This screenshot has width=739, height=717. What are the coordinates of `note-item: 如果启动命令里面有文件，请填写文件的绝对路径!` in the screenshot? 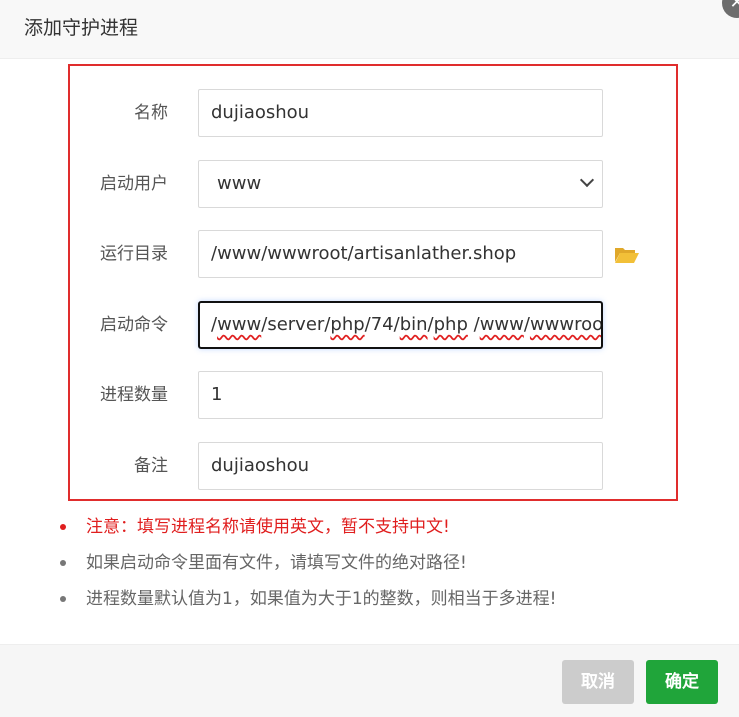 It's located at (390, 563).